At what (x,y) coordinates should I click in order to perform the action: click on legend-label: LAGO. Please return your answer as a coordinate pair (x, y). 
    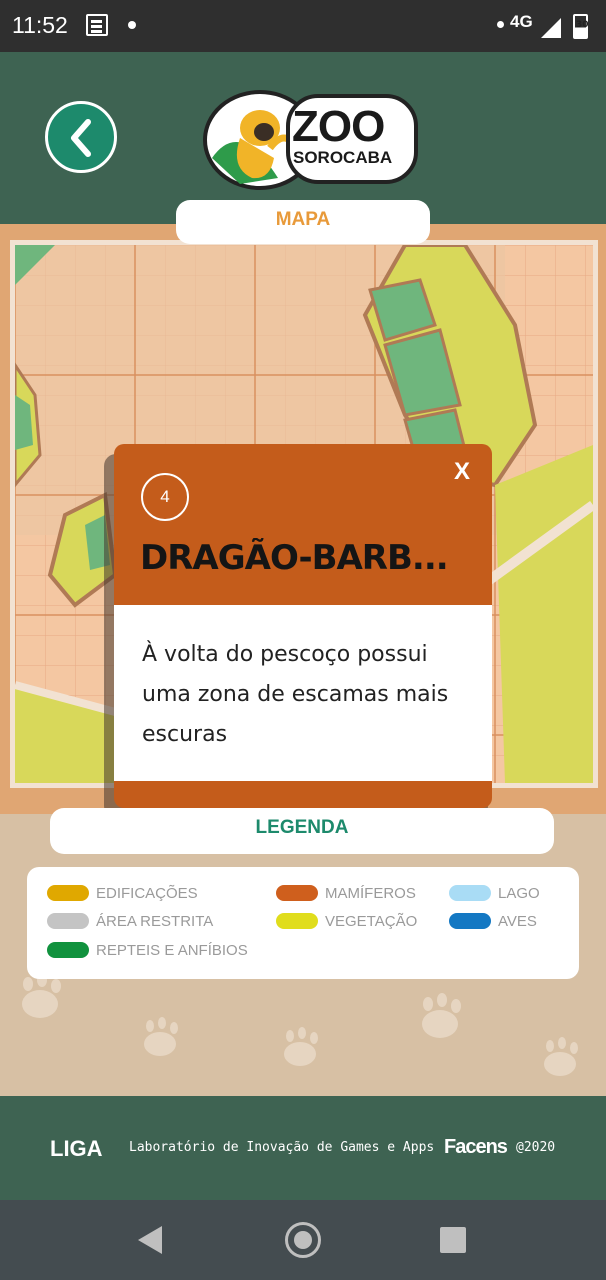
    Looking at the image, I should click on (519, 893).